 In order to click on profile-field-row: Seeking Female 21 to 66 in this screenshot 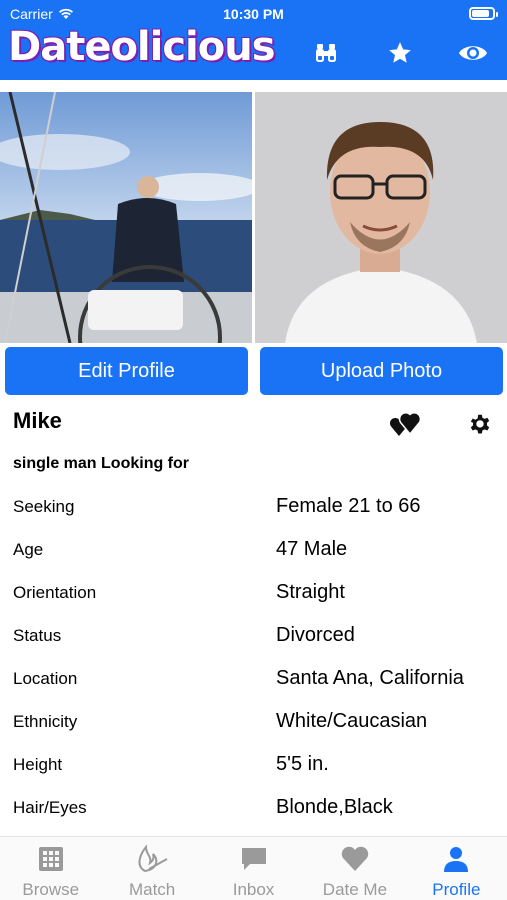, I will do `click(253, 506)`.